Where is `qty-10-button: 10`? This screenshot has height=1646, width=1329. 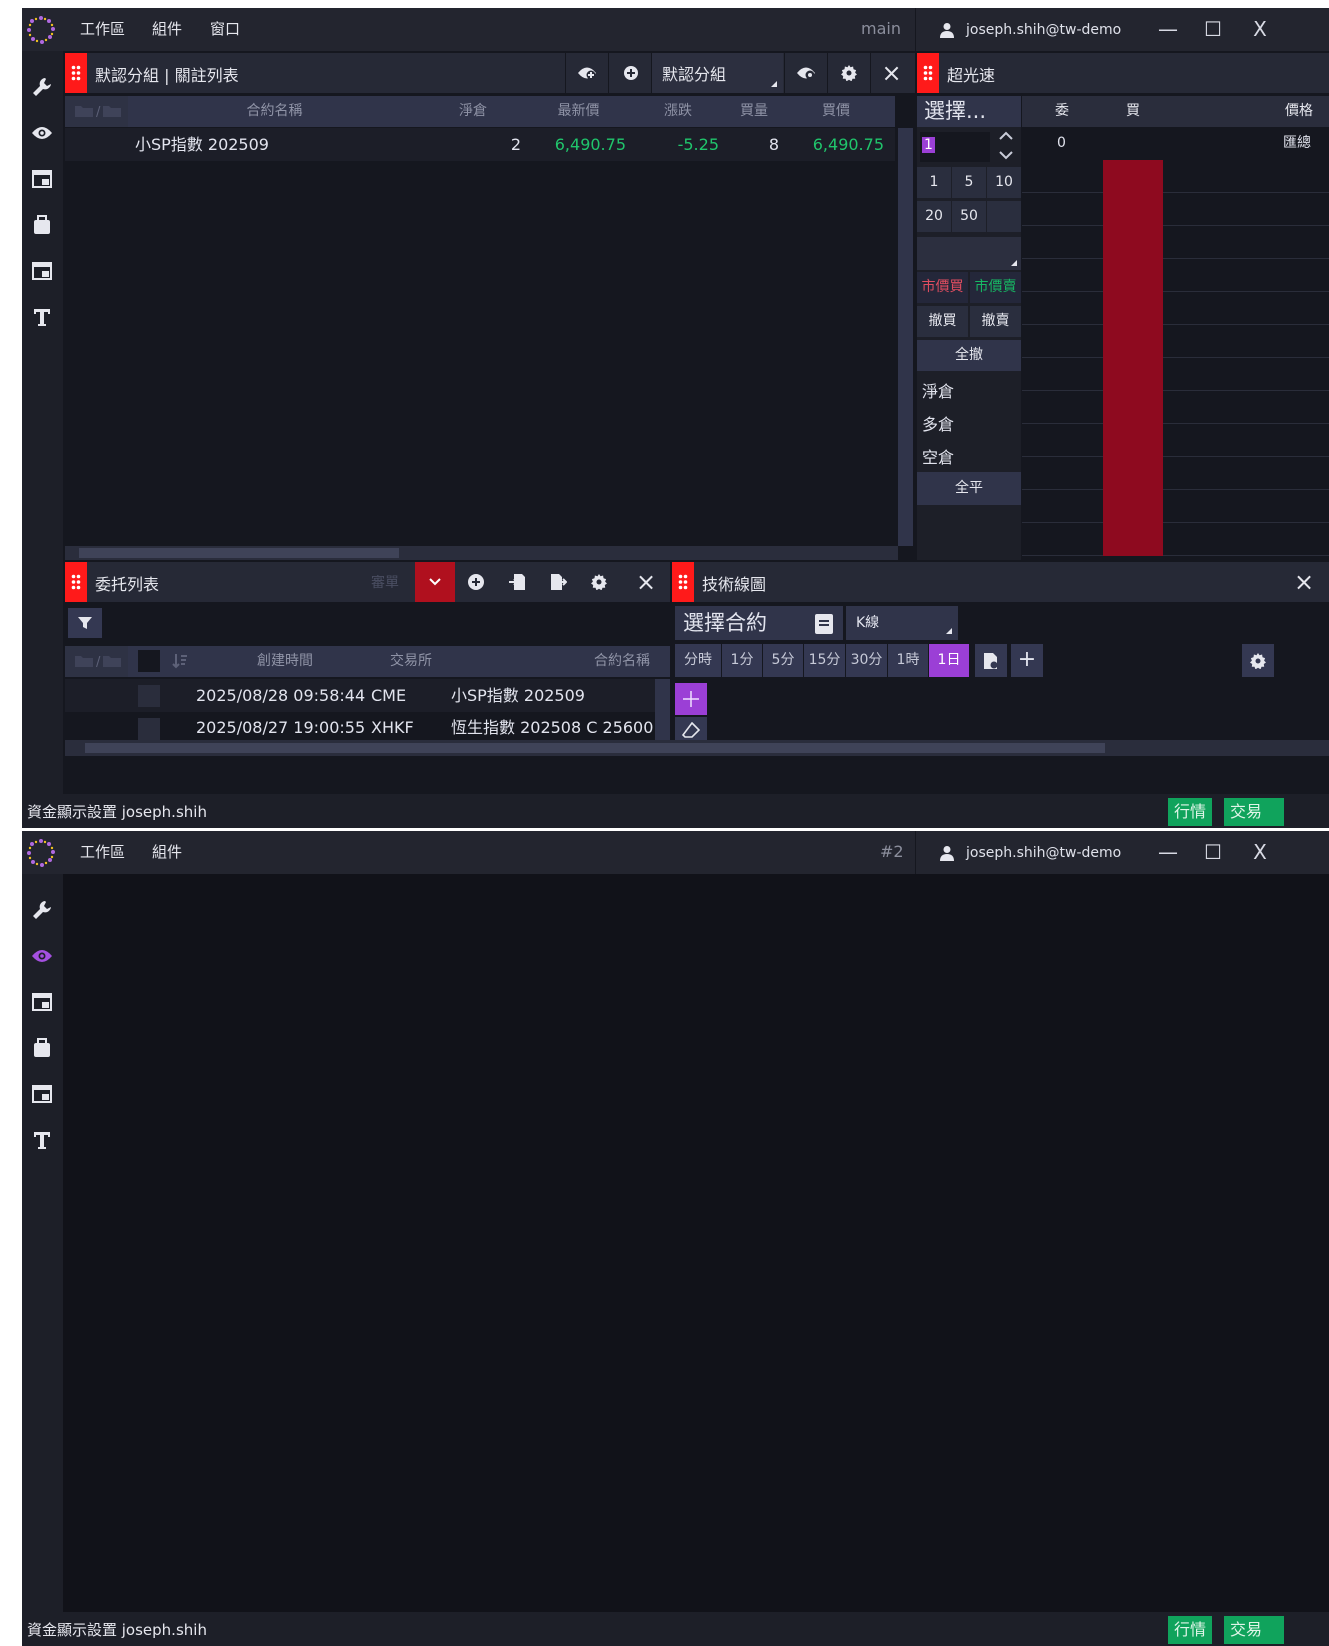 qty-10-button: 10 is located at coordinates (1004, 182).